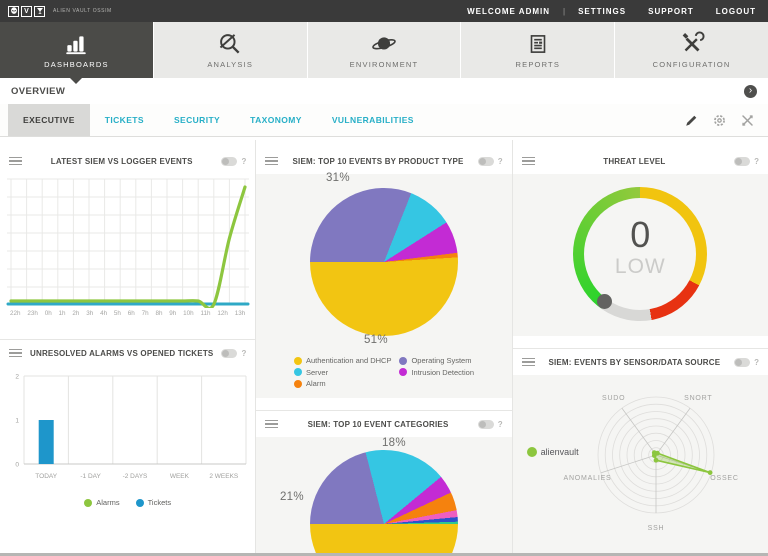 Image resolution: width=768 pixels, height=556 pixels. I want to click on svg-text: SNORT, so click(698, 398).